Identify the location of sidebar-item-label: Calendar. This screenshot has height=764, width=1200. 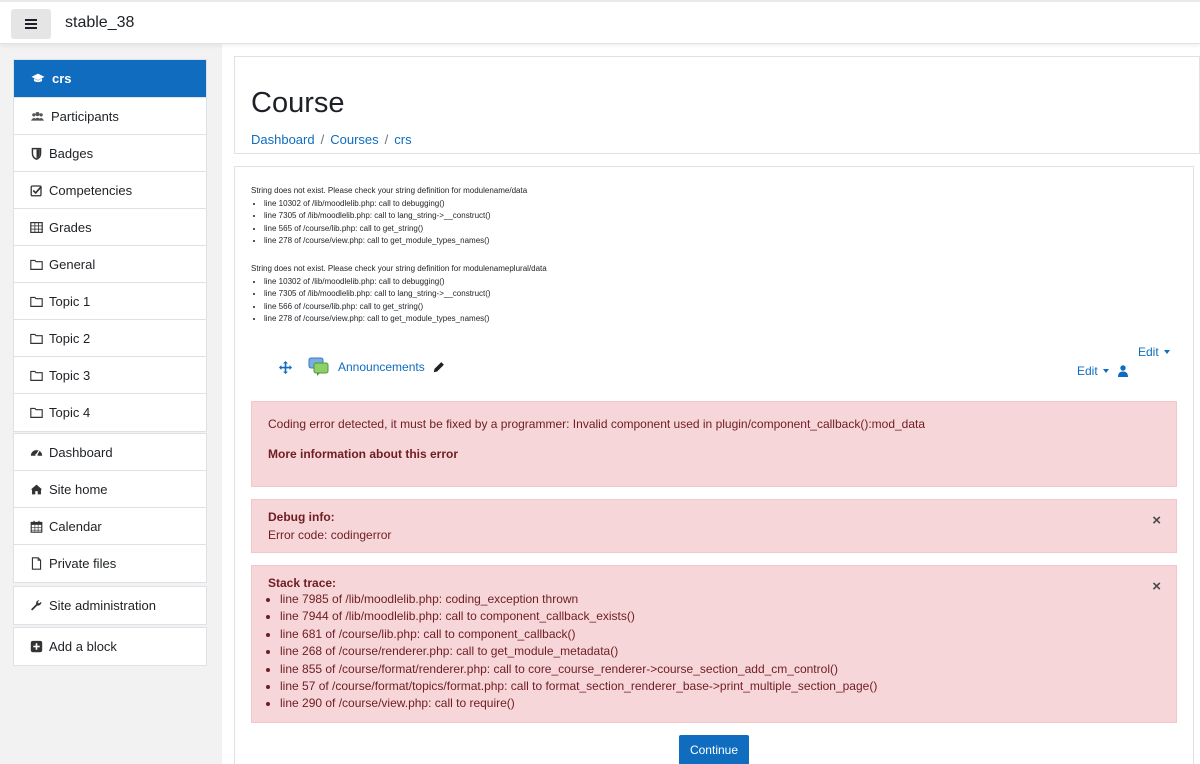
(75, 526).